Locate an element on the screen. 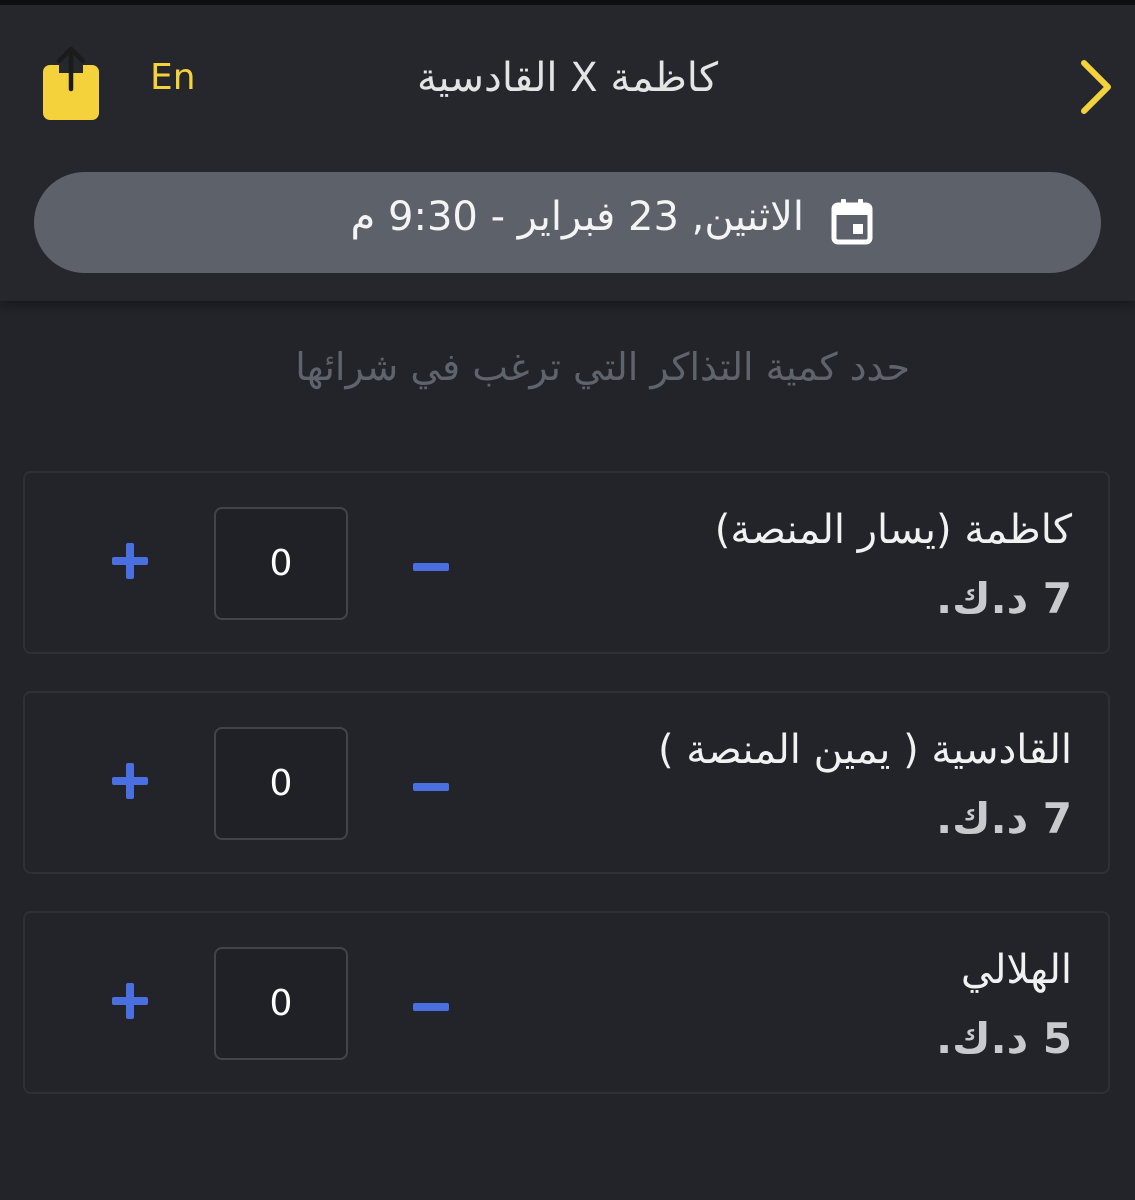 Image resolution: width=1135 pixels, height=1200 pixels. ticket-card: كاظمة (يسار المنصة) 7 د.ك. 0 is located at coordinates (566, 562).